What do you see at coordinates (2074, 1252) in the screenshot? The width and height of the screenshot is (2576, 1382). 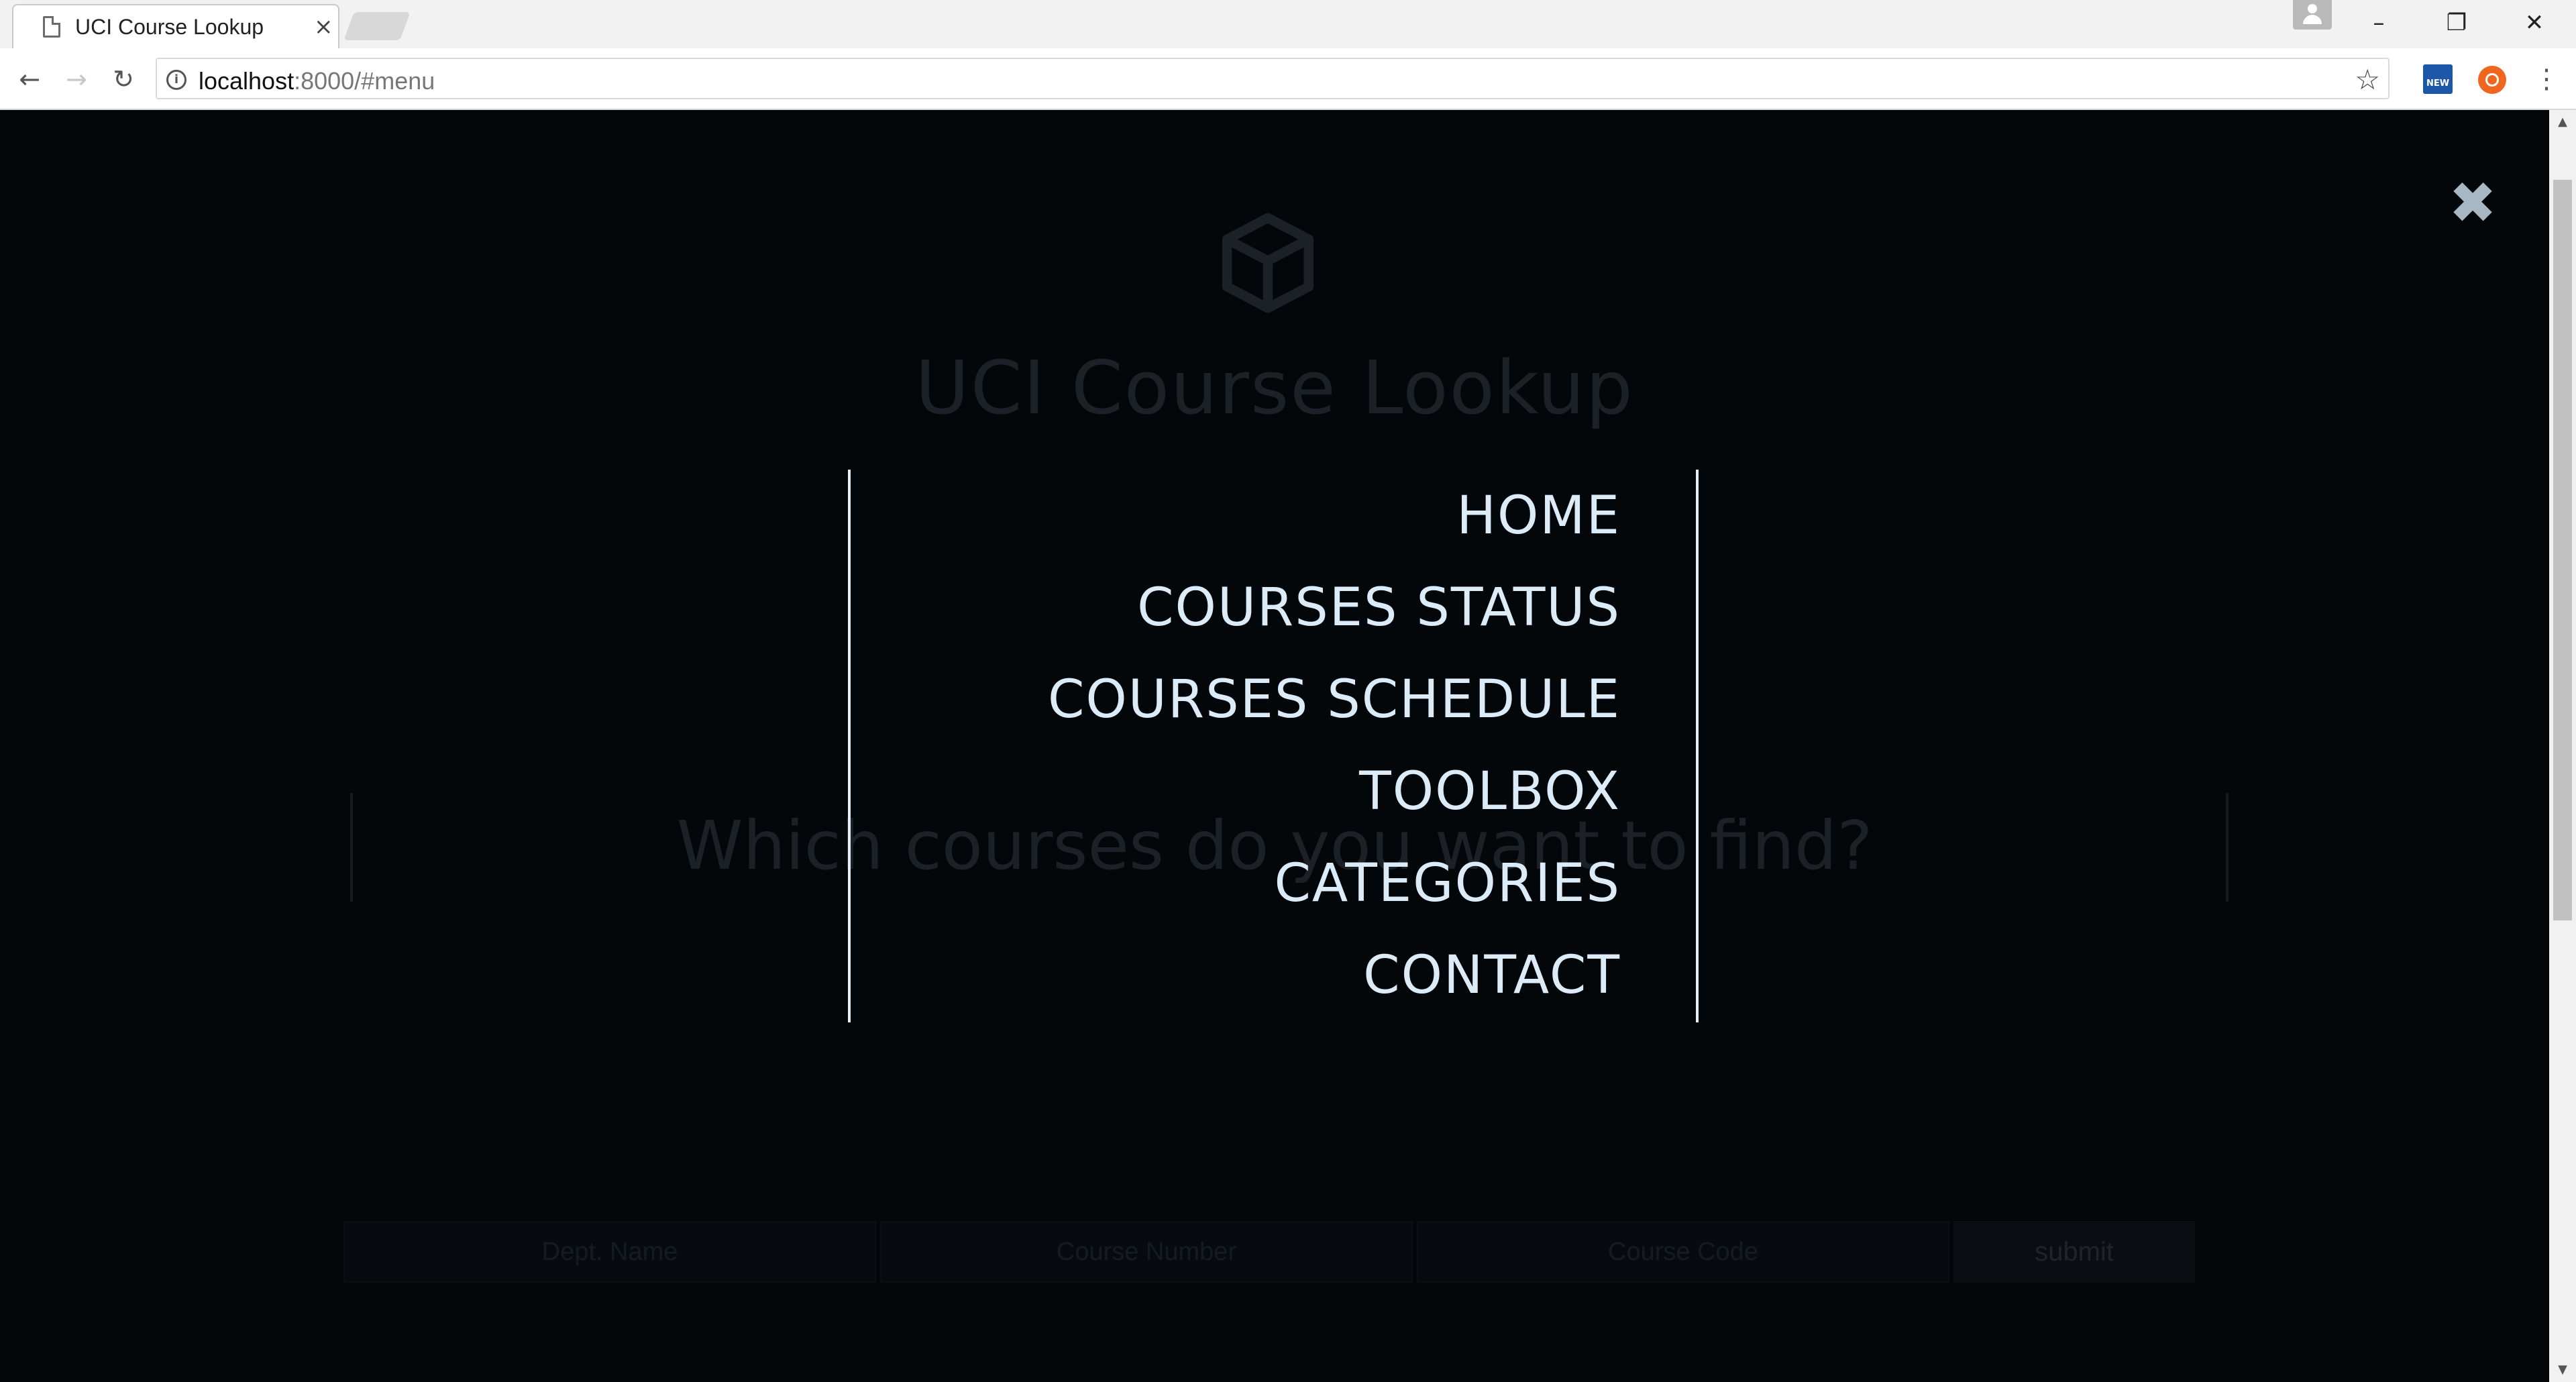 I see `submit-button: submit` at bounding box center [2074, 1252].